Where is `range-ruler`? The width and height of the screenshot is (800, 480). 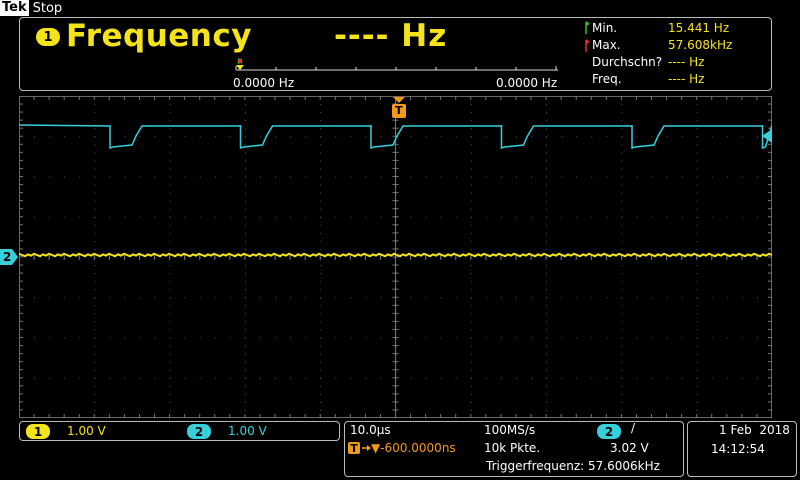 range-ruler is located at coordinates (396, 64).